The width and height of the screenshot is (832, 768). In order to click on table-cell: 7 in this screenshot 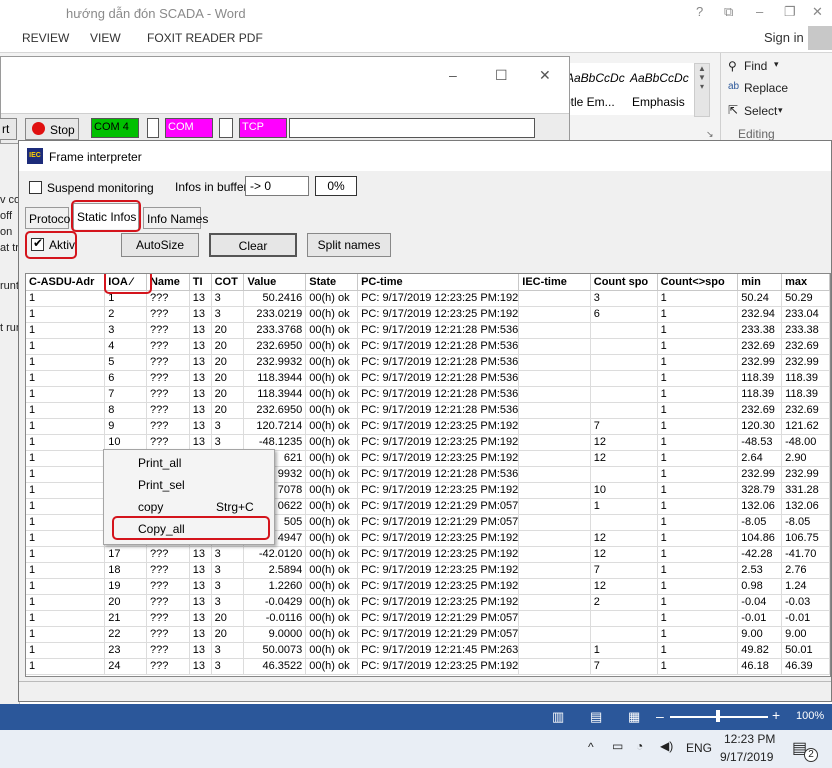, I will do `click(125, 394)`.